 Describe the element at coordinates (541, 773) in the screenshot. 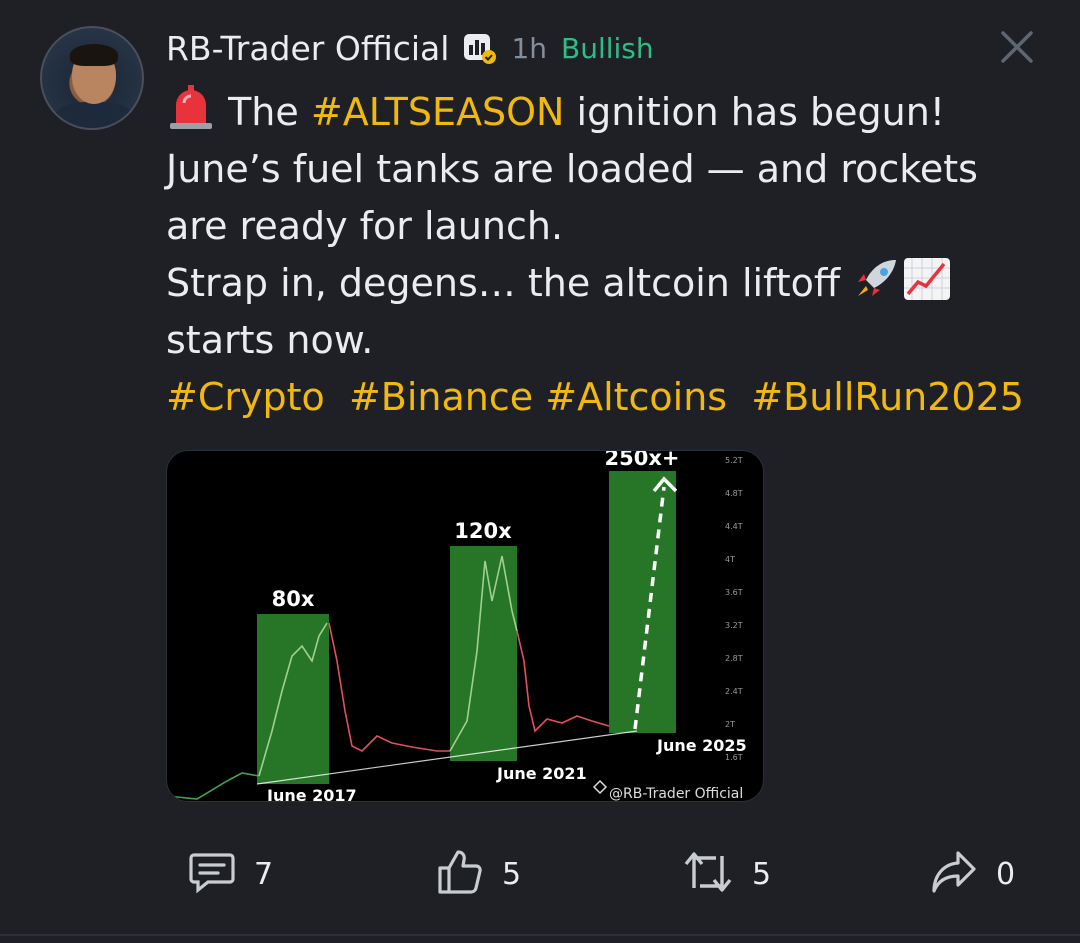

I see `period-label: June 2021` at that location.